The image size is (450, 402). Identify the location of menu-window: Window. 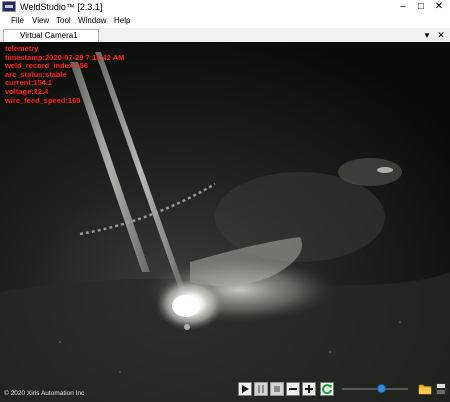
(92, 21).